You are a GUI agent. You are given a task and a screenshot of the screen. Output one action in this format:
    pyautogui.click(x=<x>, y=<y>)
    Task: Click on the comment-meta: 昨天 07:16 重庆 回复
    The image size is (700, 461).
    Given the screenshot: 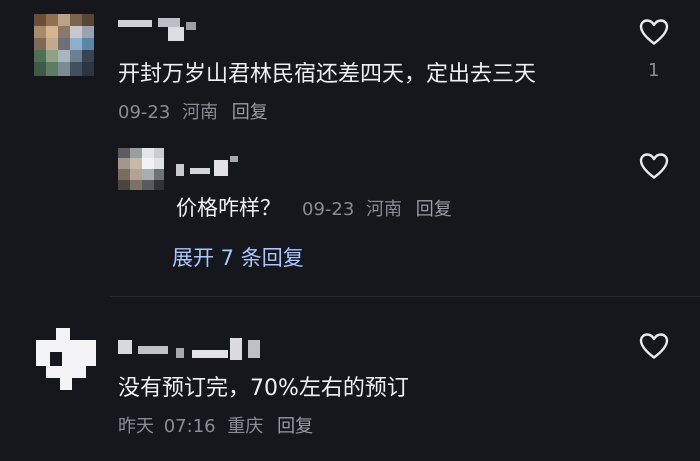 What is the action you would take?
    pyautogui.click(x=215, y=425)
    